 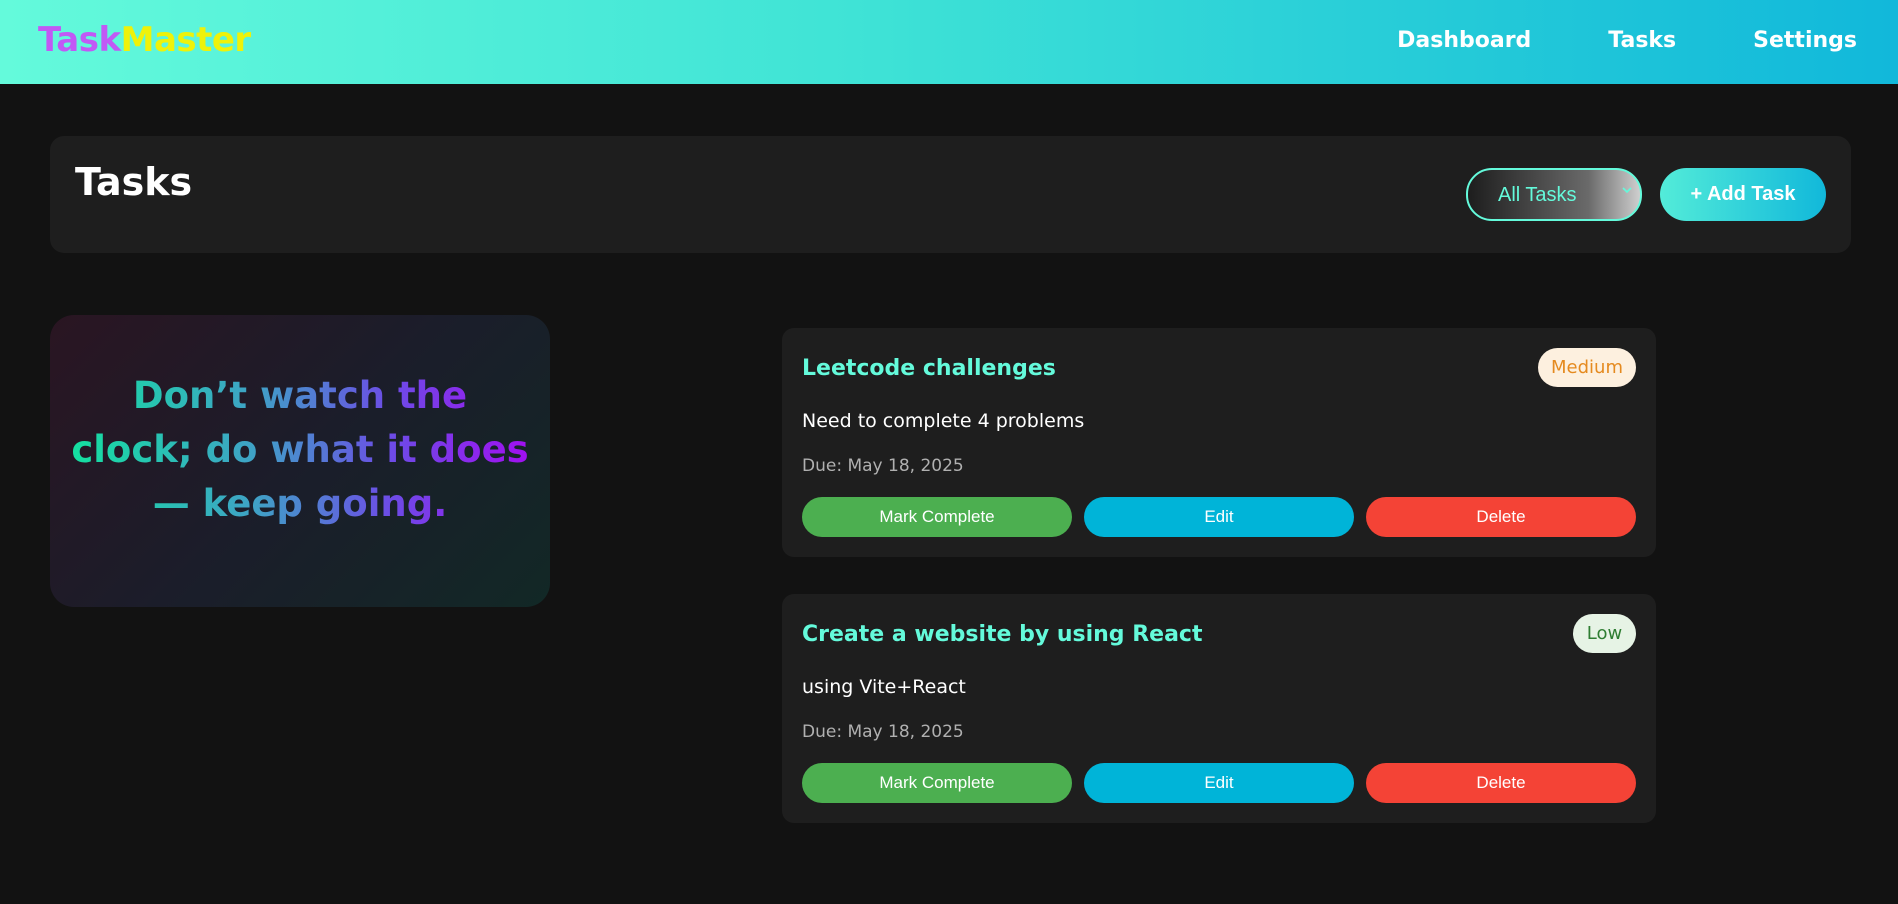 What do you see at coordinates (1588, 40) in the screenshot?
I see `nav-links: Dashboard Tasks Settings` at bounding box center [1588, 40].